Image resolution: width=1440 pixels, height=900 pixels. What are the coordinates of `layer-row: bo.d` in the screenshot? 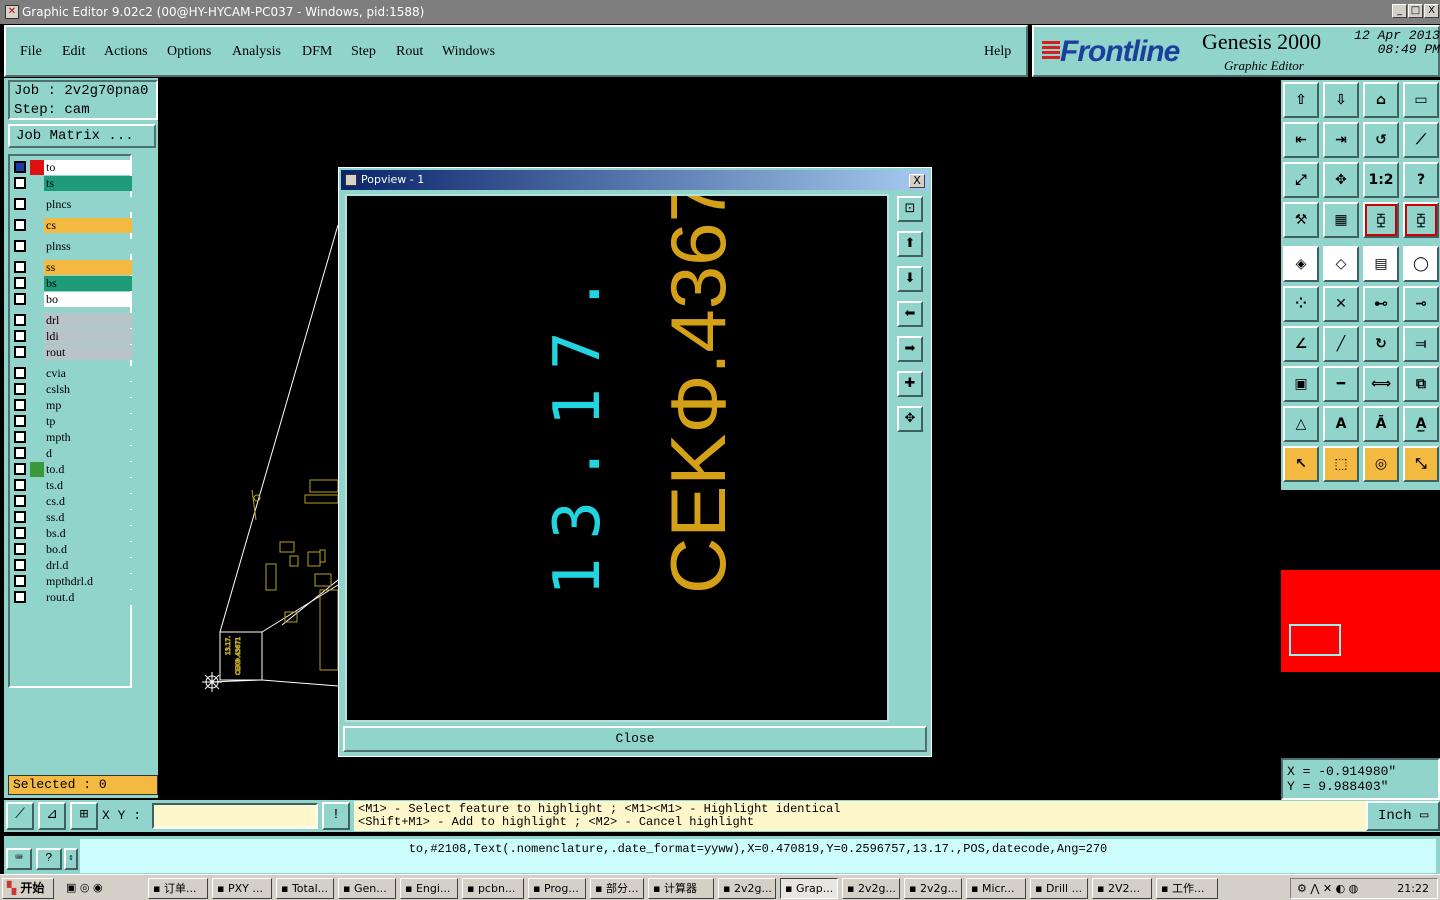 It's located at (73, 549).